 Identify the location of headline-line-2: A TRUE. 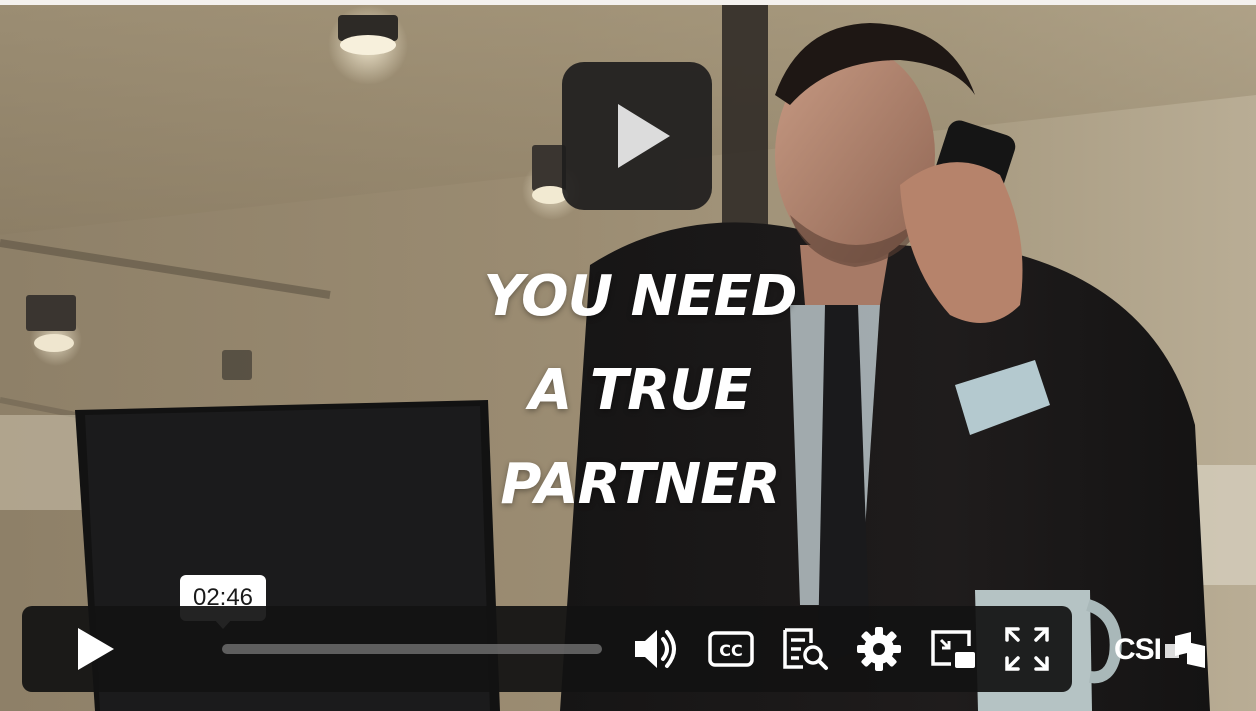
(640, 390).